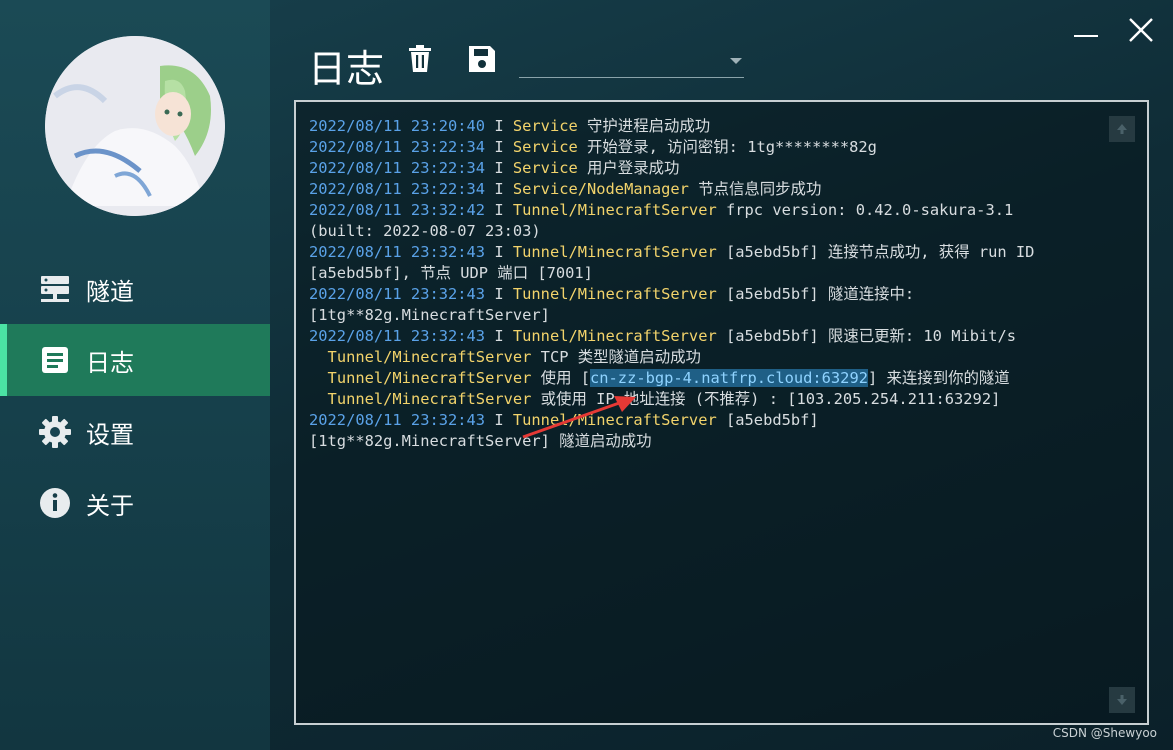 The width and height of the screenshot is (1173, 750). Describe the element at coordinates (767, 420) in the screenshot. I see `log-message: [a5ebd5bf]` at that location.